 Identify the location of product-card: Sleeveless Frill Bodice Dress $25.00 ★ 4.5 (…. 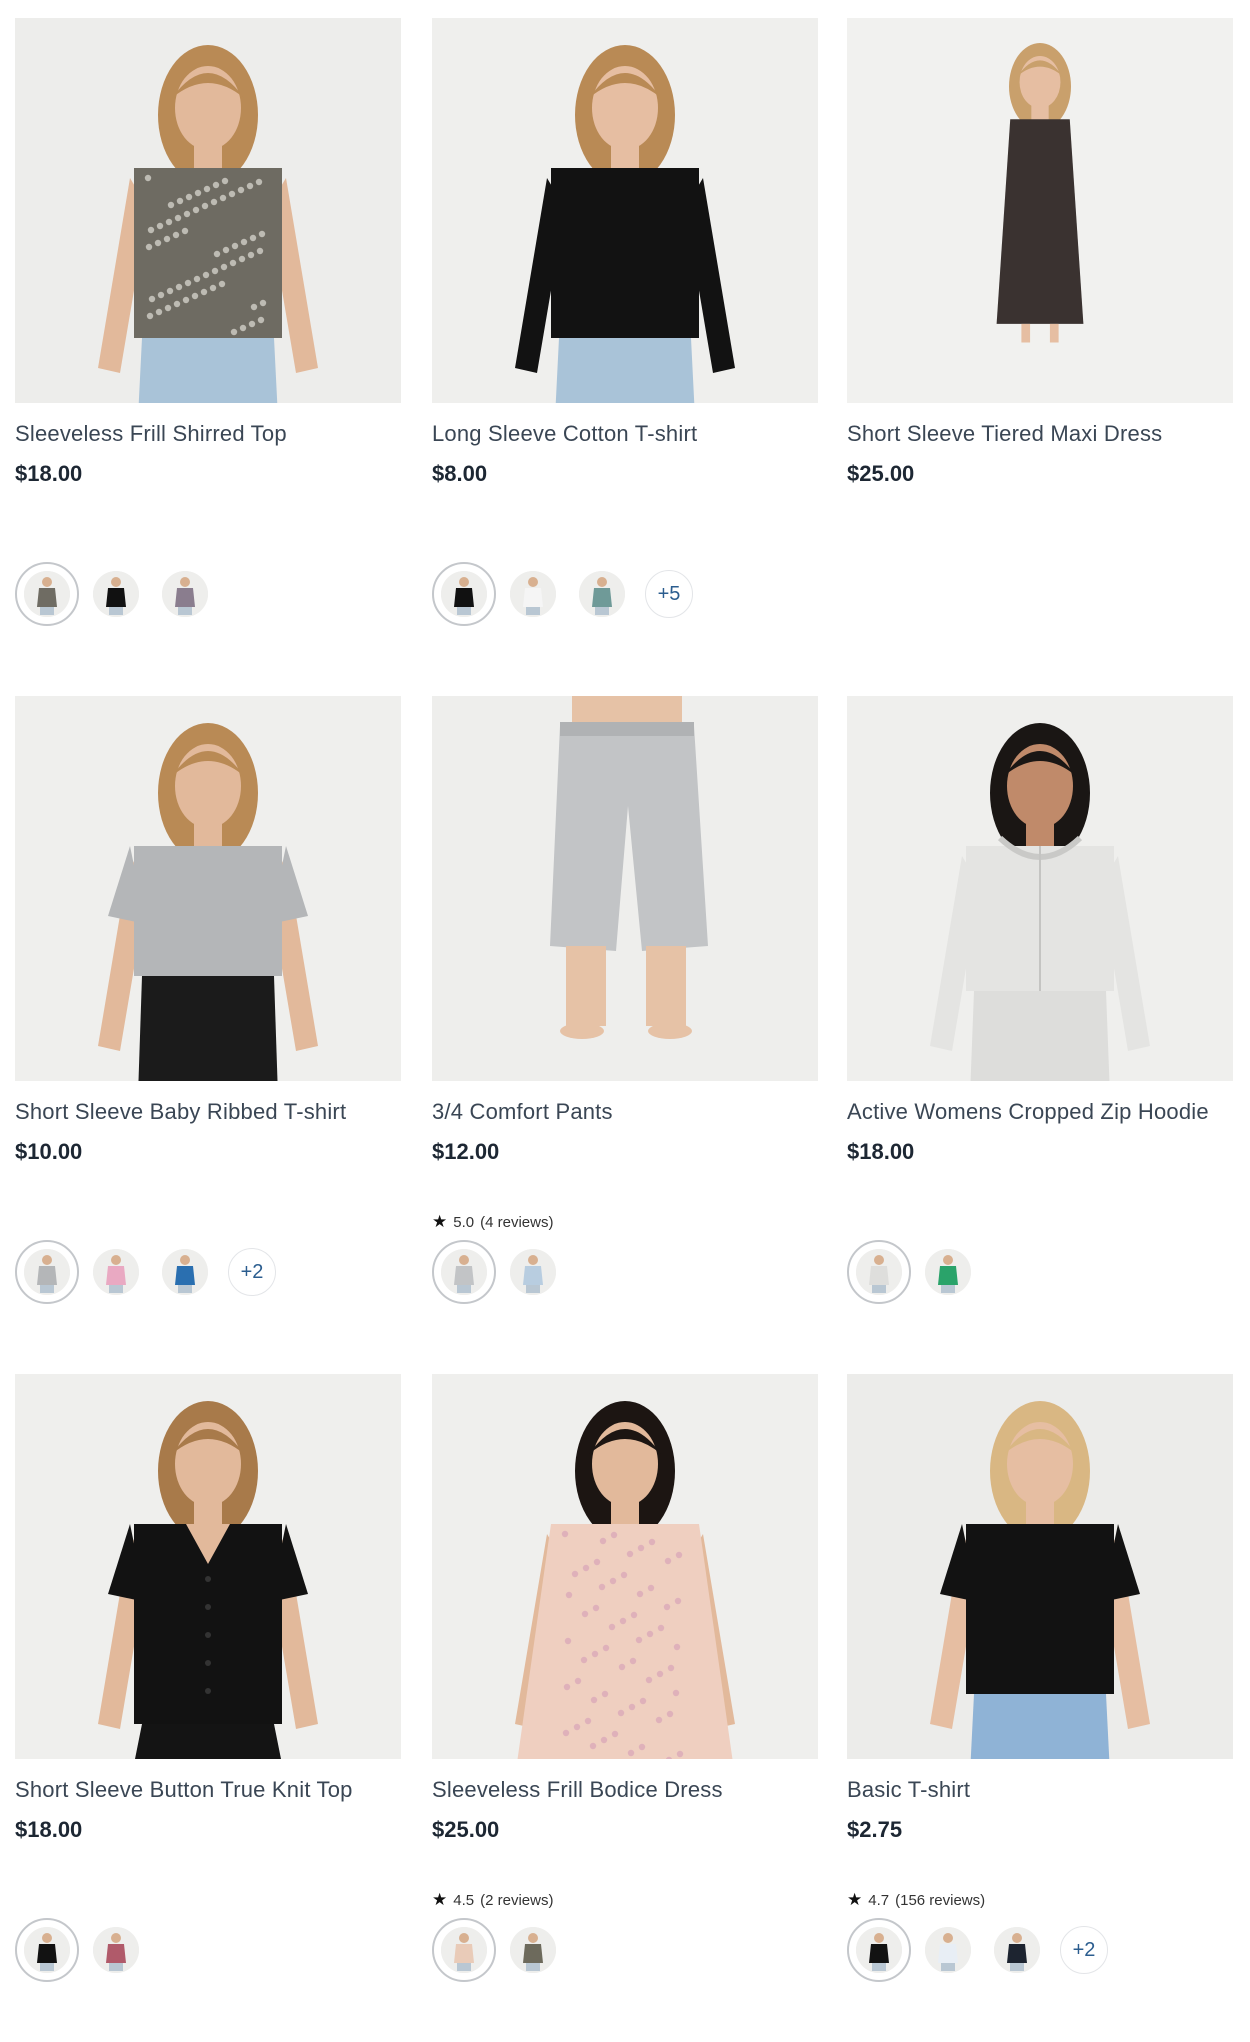
(625, 1684).